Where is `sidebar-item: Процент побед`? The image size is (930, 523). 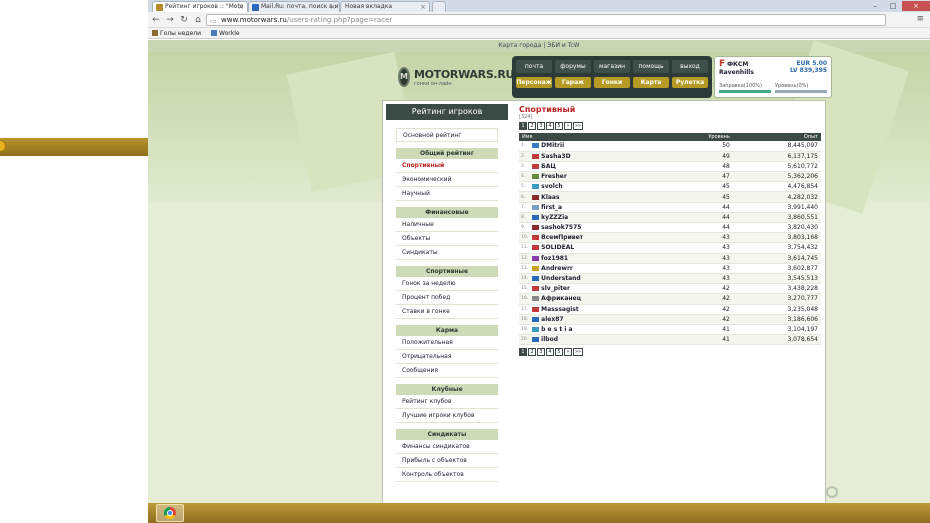 sidebar-item: Процент побед is located at coordinates (447, 298).